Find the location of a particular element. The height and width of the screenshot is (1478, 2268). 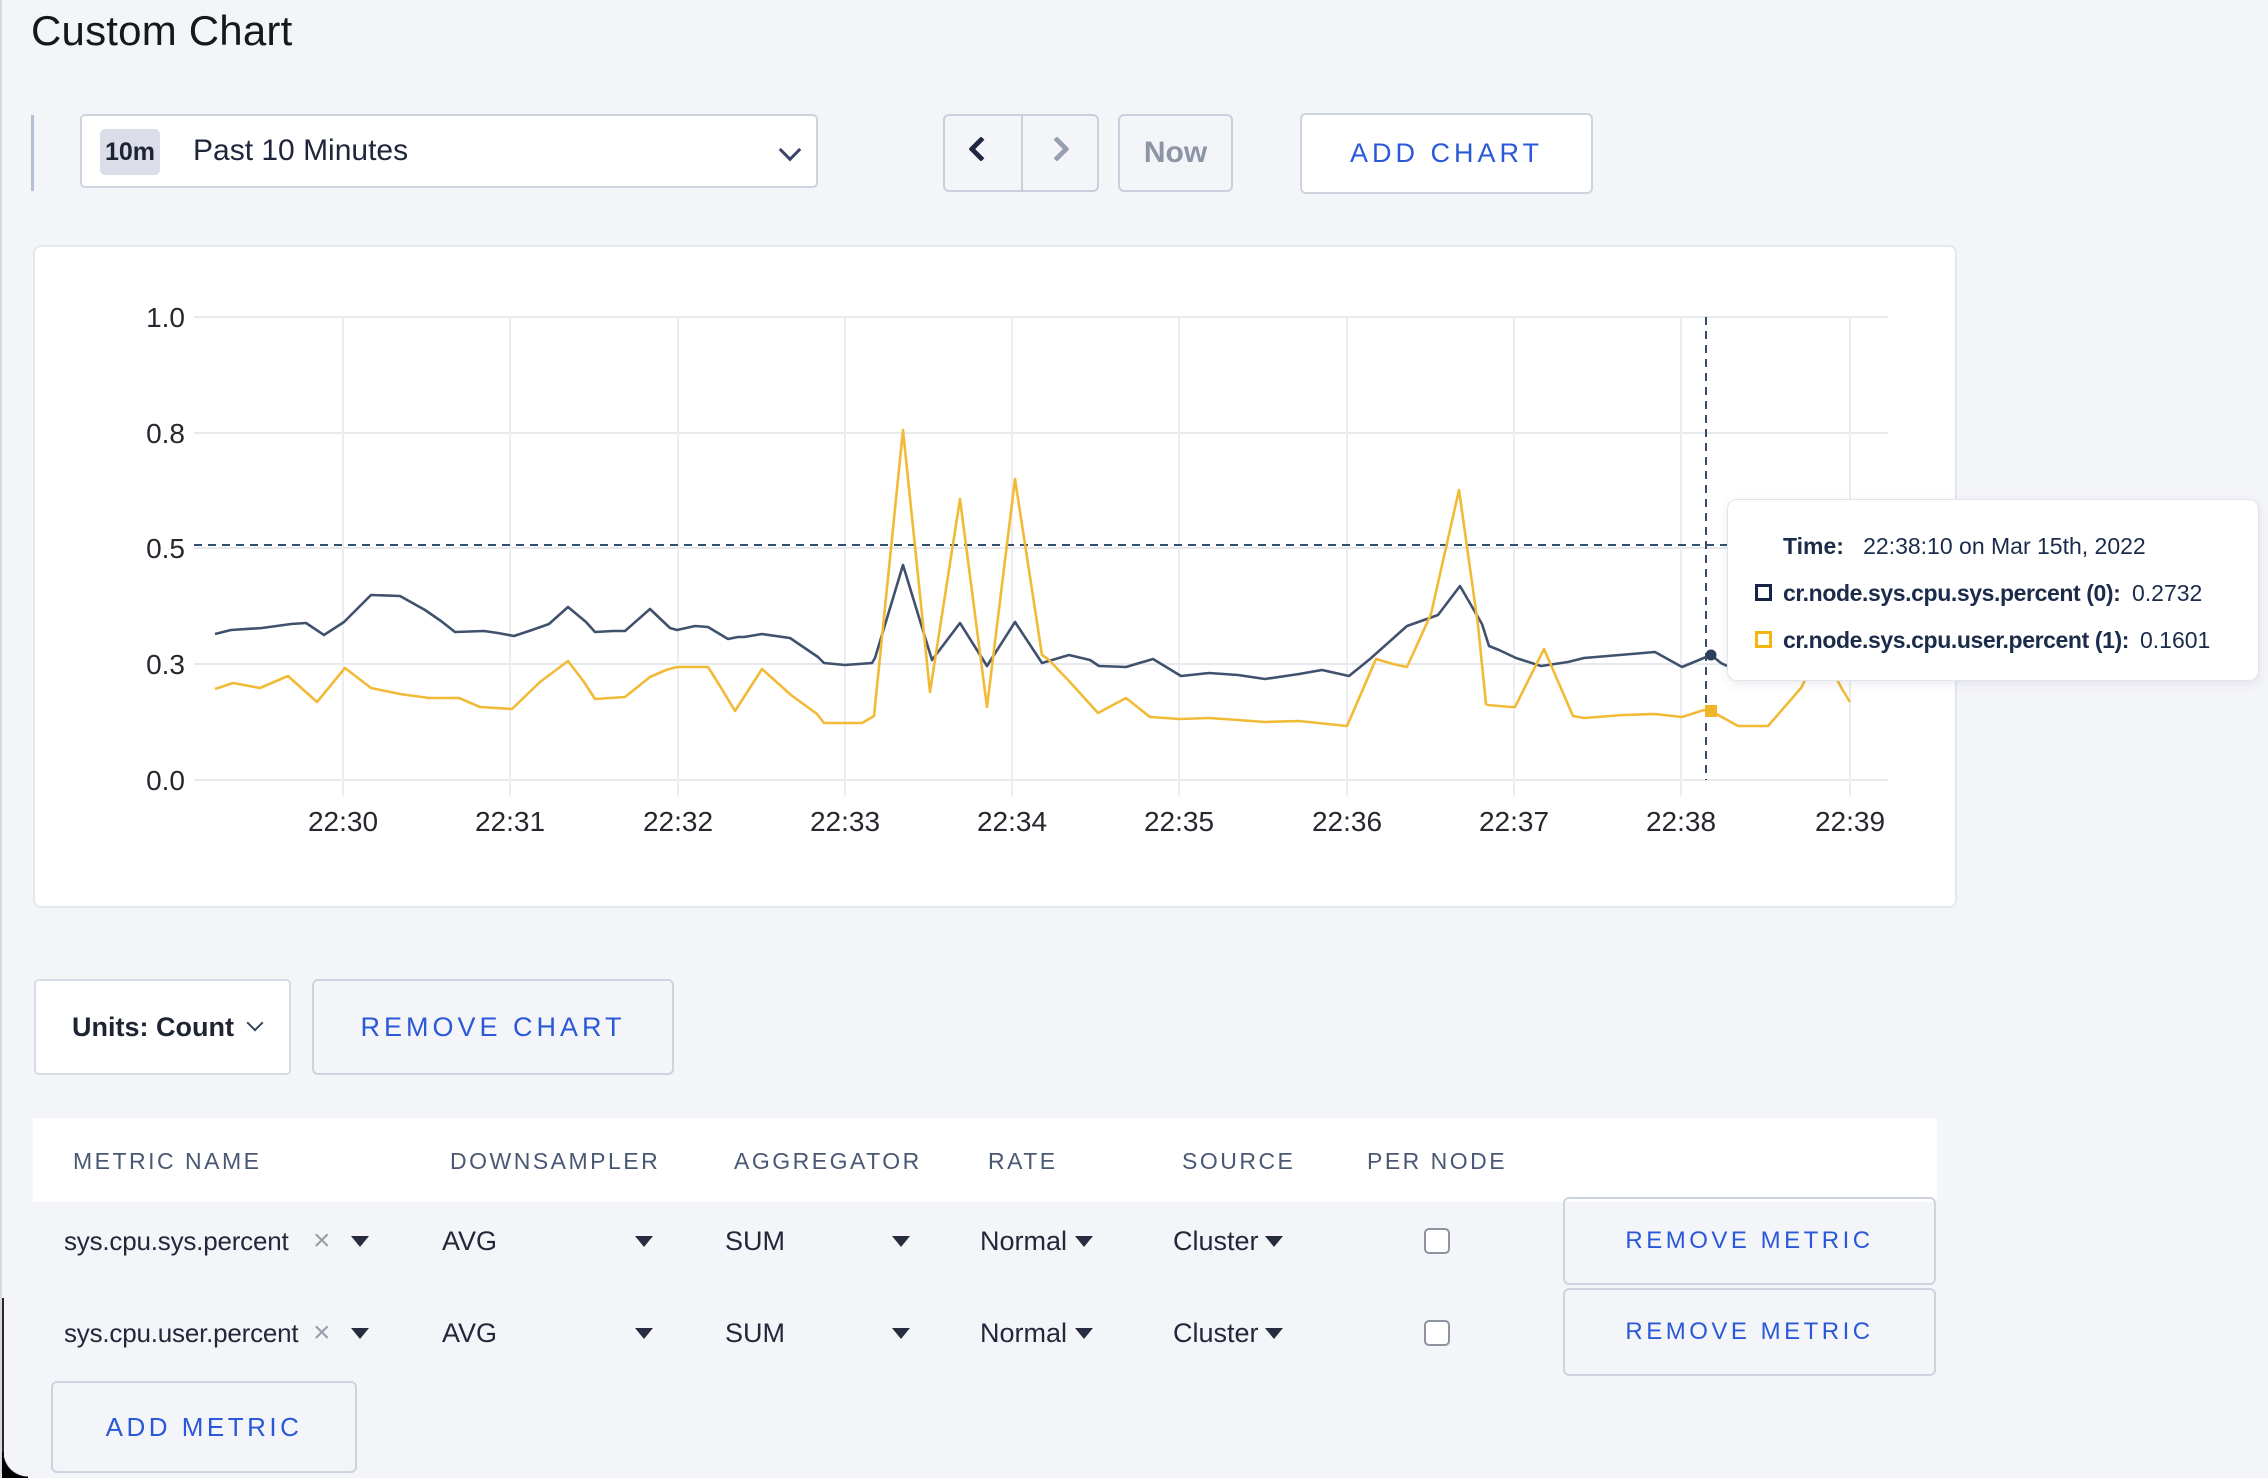

svg-text: 22:33 is located at coordinates (845, 821).